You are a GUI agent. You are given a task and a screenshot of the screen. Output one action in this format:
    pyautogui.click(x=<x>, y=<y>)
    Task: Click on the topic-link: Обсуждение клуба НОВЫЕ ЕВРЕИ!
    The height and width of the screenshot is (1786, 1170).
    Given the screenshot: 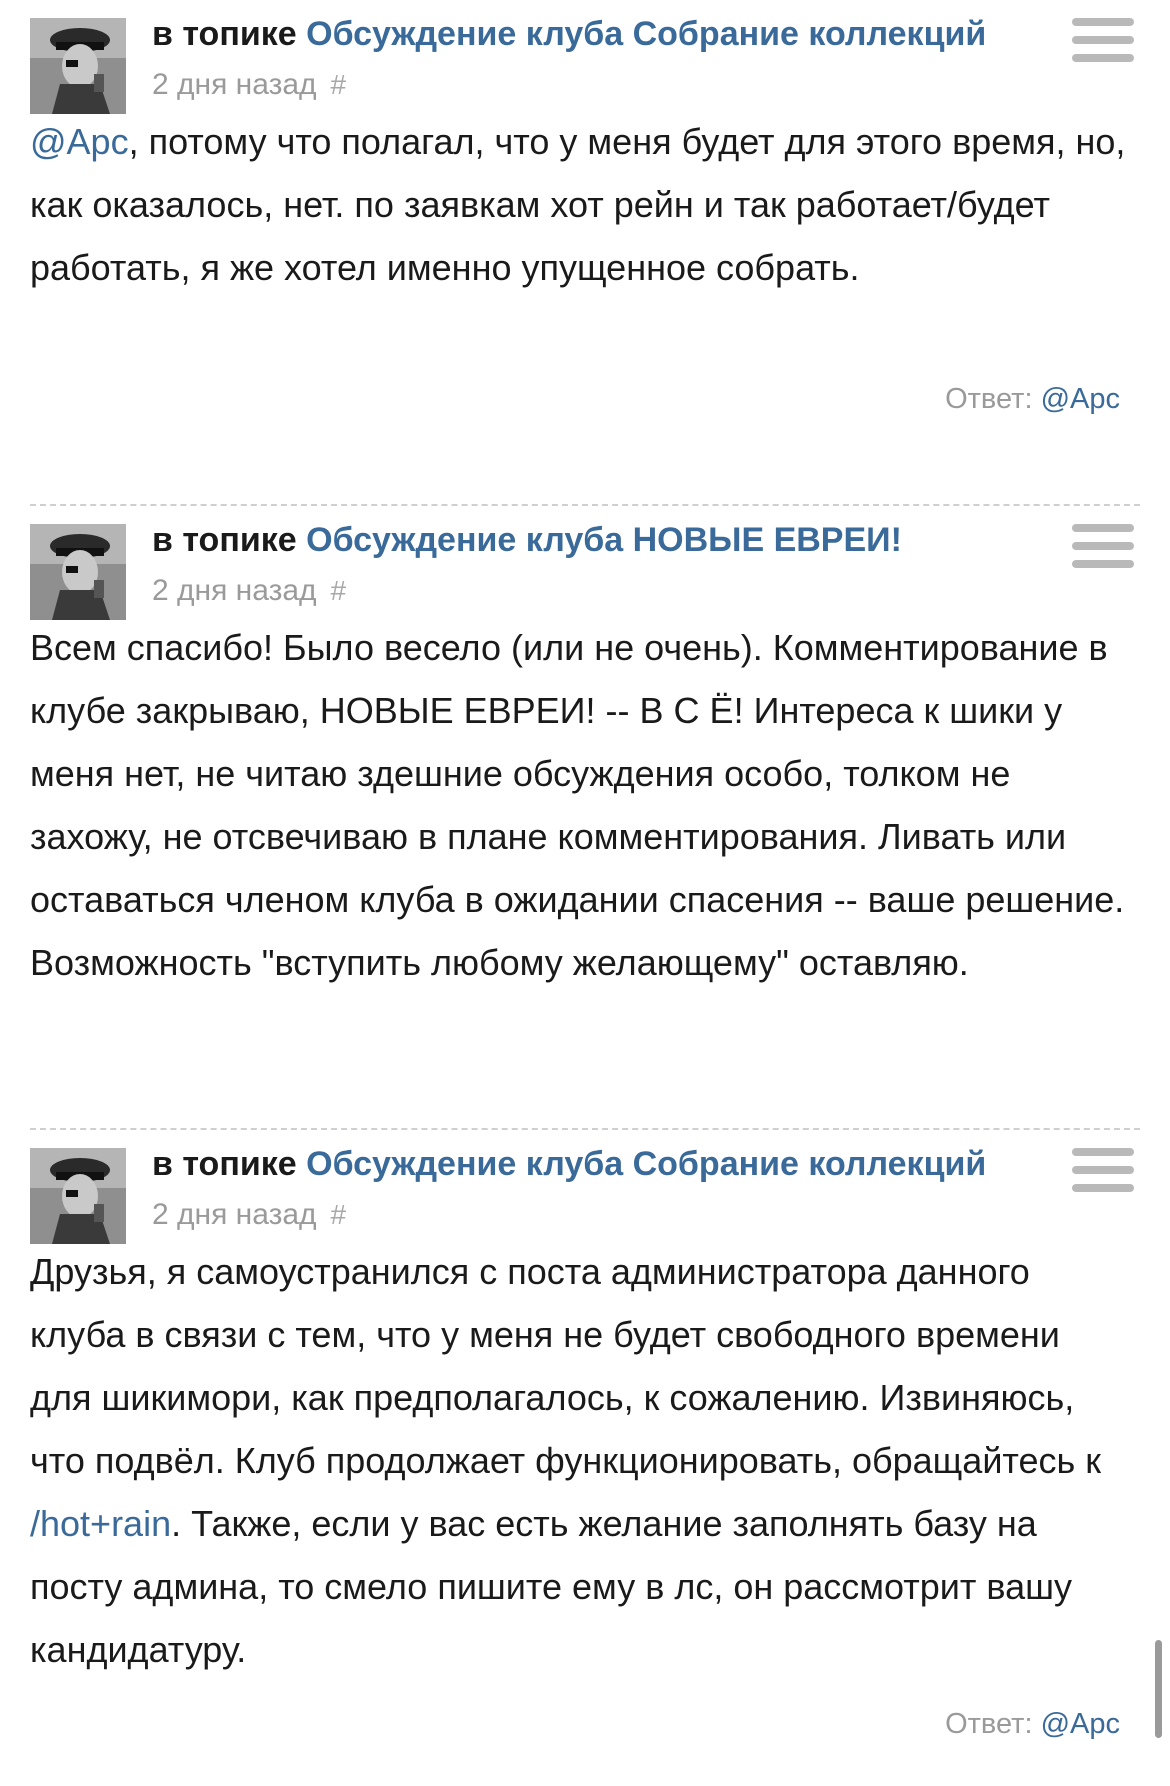 What is the action you would take?
    pyautogui.click(x=604, y=540)
    